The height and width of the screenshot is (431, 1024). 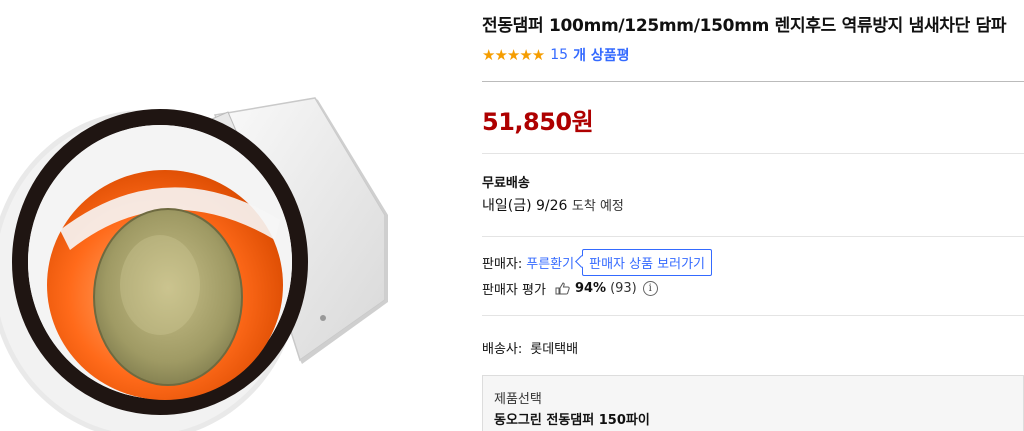 I want to click on rating-row: ★★★★★ 15 개 상품평, so click(x=555, y=55).